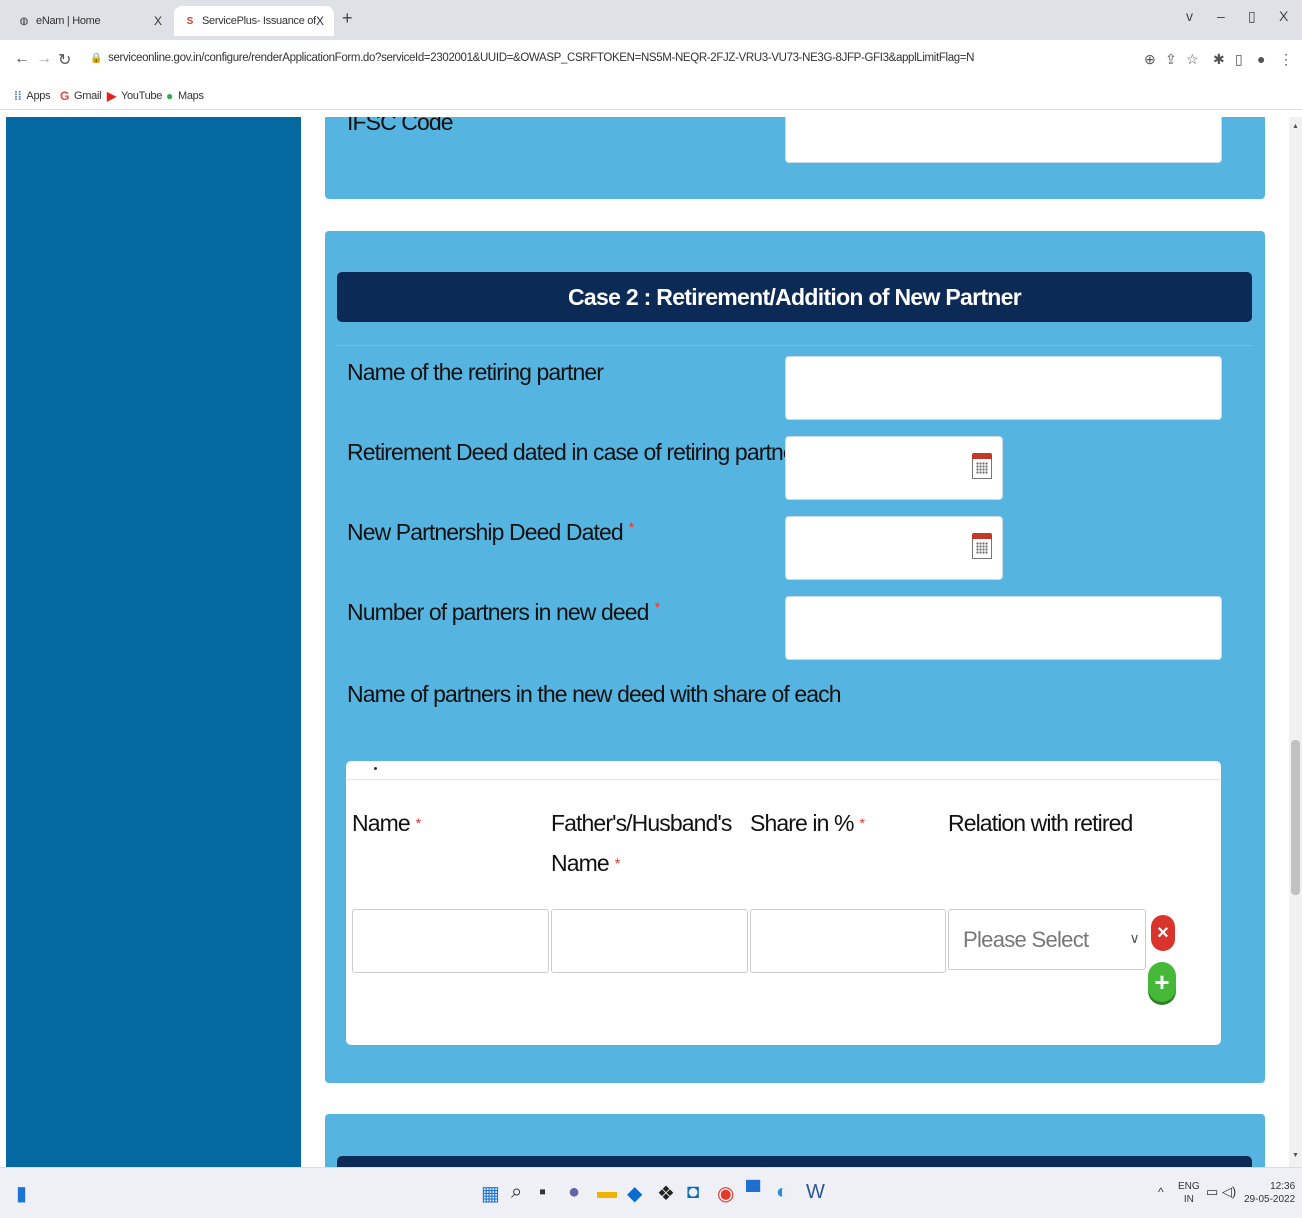 This screenshot has width=1302, height=1218. What do you see at coordinates (169, 96) in the screenshot?
I see `map-pin-icon: ●` at bounding box center [169, 96].